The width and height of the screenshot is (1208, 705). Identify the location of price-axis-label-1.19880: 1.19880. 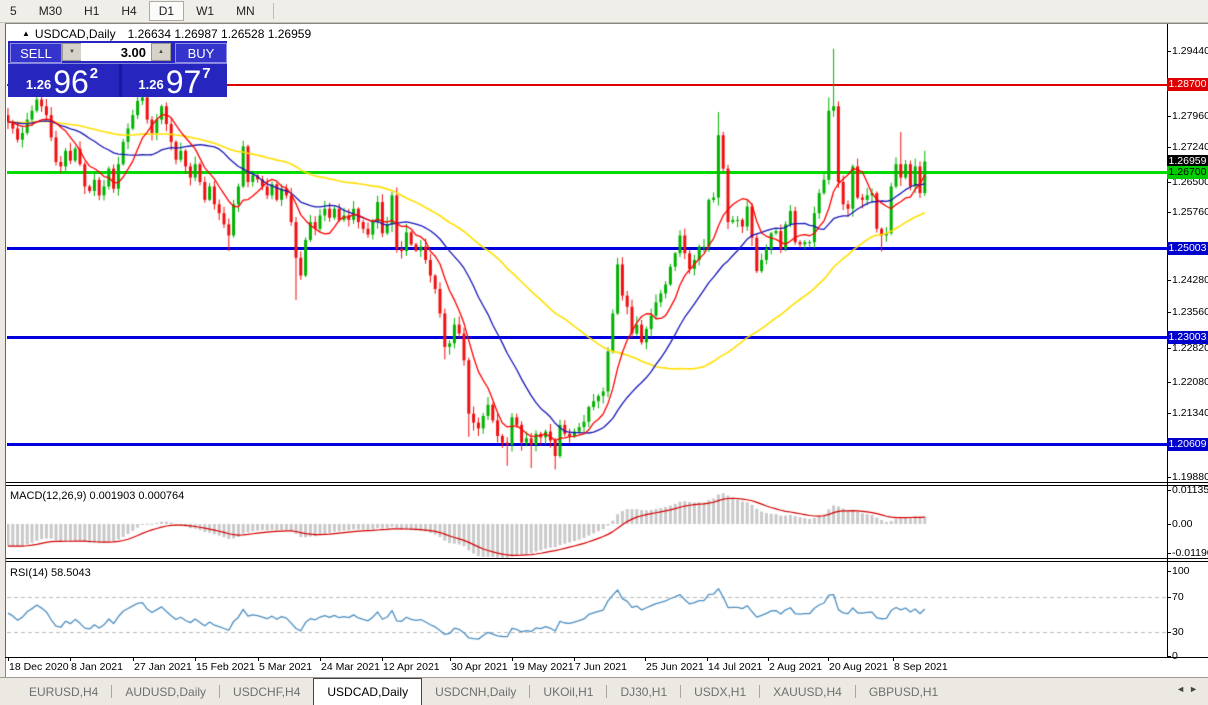
(1190, 477).